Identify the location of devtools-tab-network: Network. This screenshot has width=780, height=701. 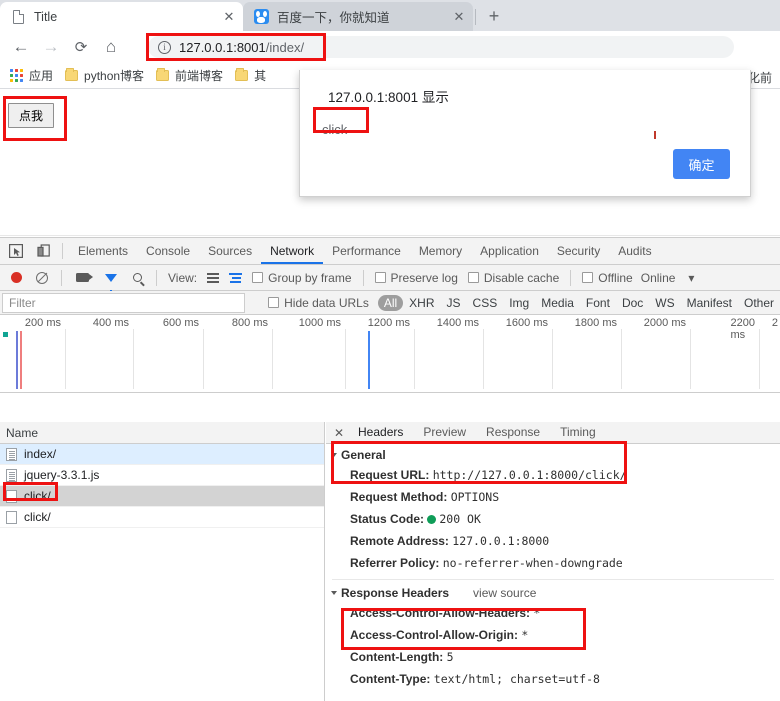
(292, 251).